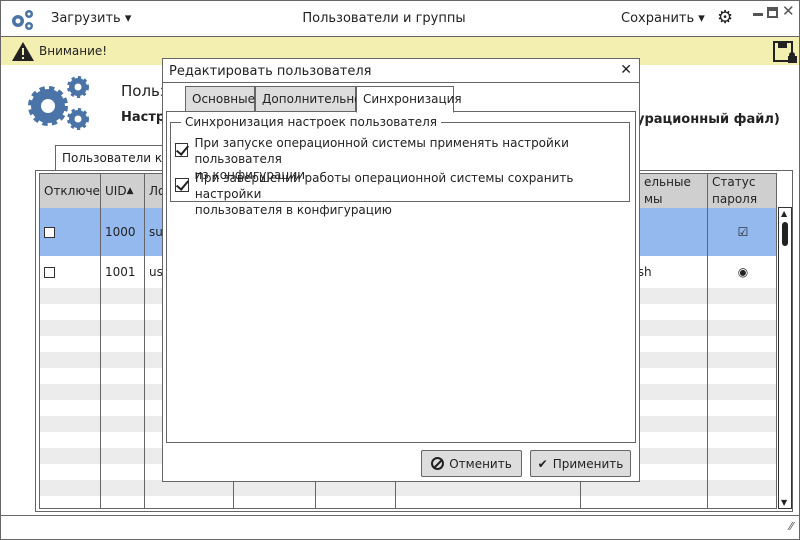  I want to click on apply-on-start-checkbox, so click(182, 150).